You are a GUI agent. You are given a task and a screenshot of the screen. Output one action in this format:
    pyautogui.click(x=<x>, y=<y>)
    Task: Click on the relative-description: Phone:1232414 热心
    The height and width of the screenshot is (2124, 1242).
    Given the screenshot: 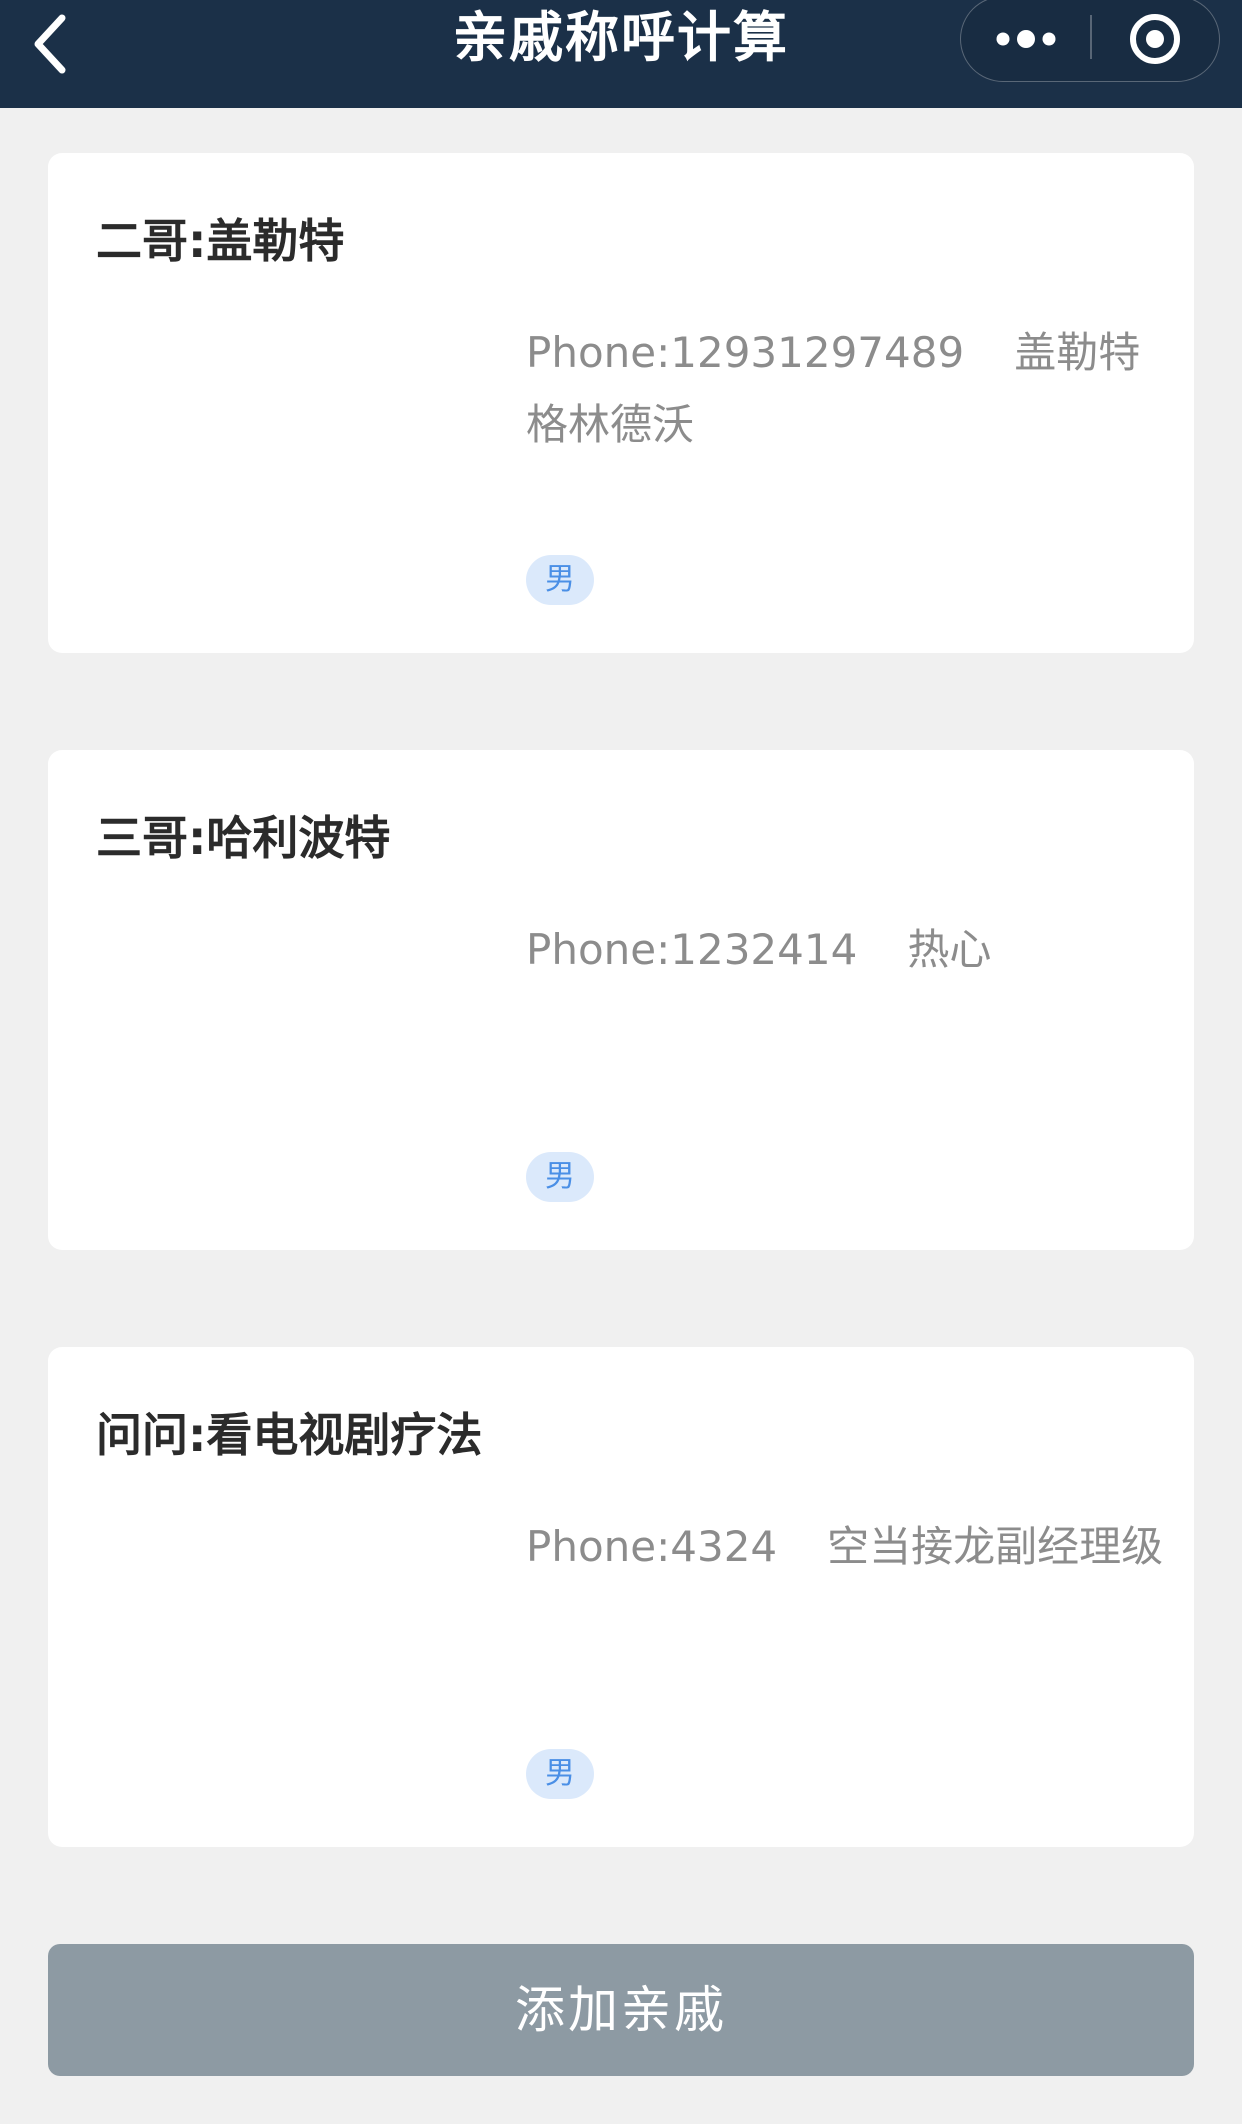 What is the action you would take?
    pyautogui.click(x=846, y=950)
    